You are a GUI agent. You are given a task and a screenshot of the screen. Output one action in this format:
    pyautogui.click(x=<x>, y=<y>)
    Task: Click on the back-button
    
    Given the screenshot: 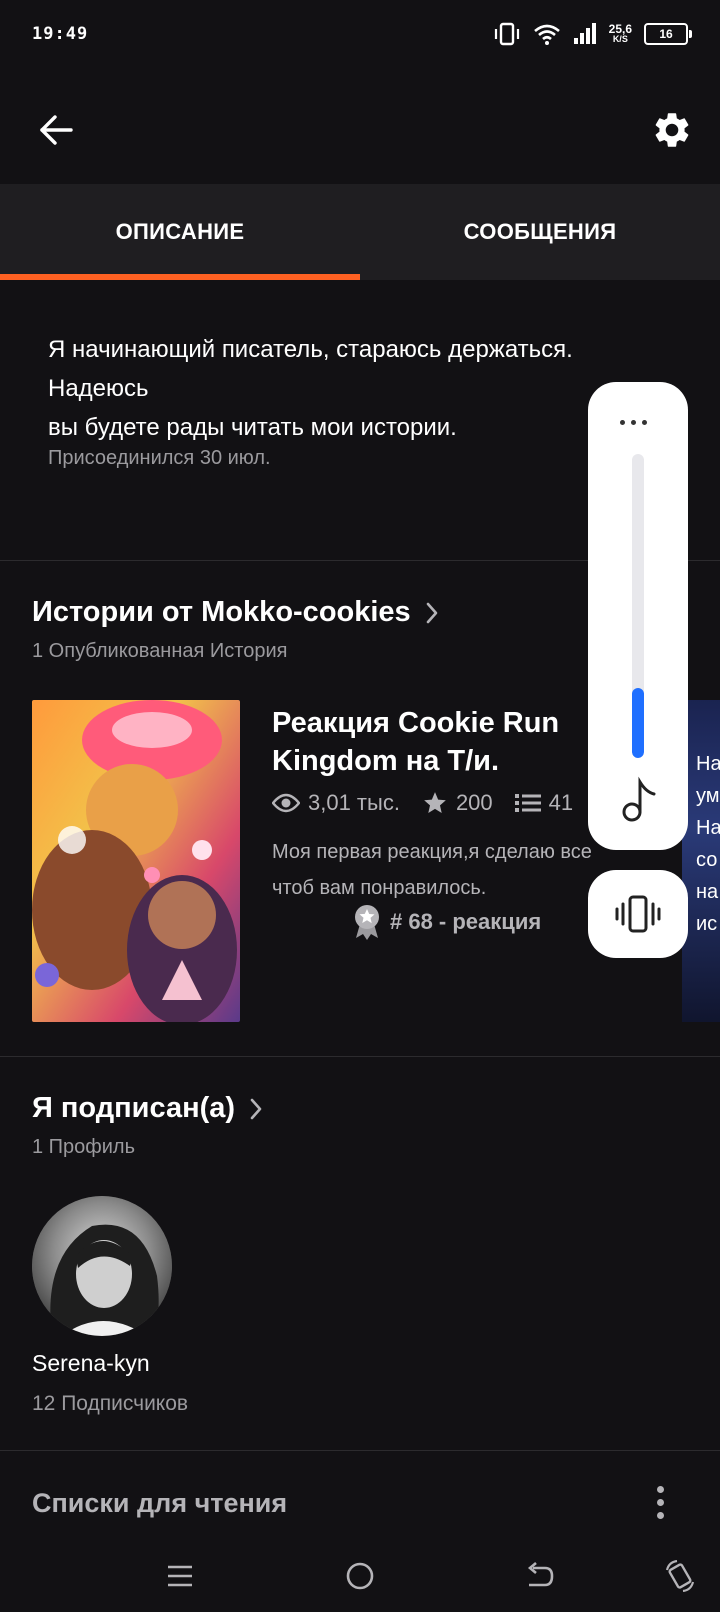 What is the action you would take?
    pyautogui.click(x=56, y=130)
    